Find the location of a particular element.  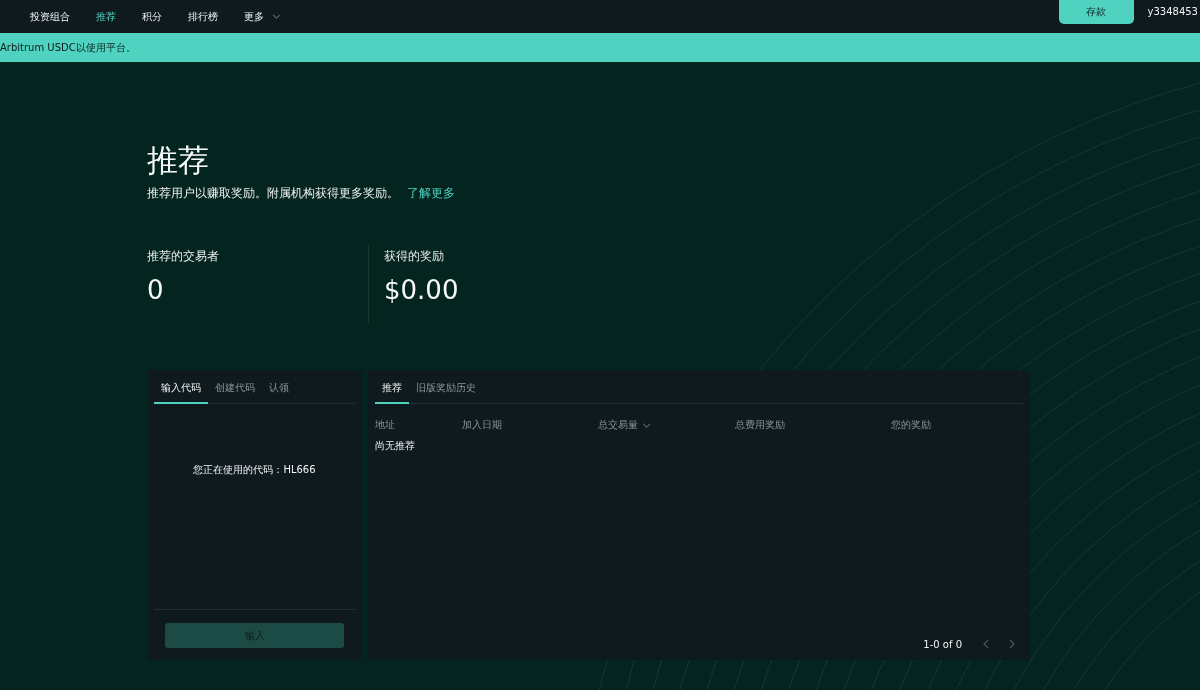

column-header: 地址 is located at coordinates (385, 425).